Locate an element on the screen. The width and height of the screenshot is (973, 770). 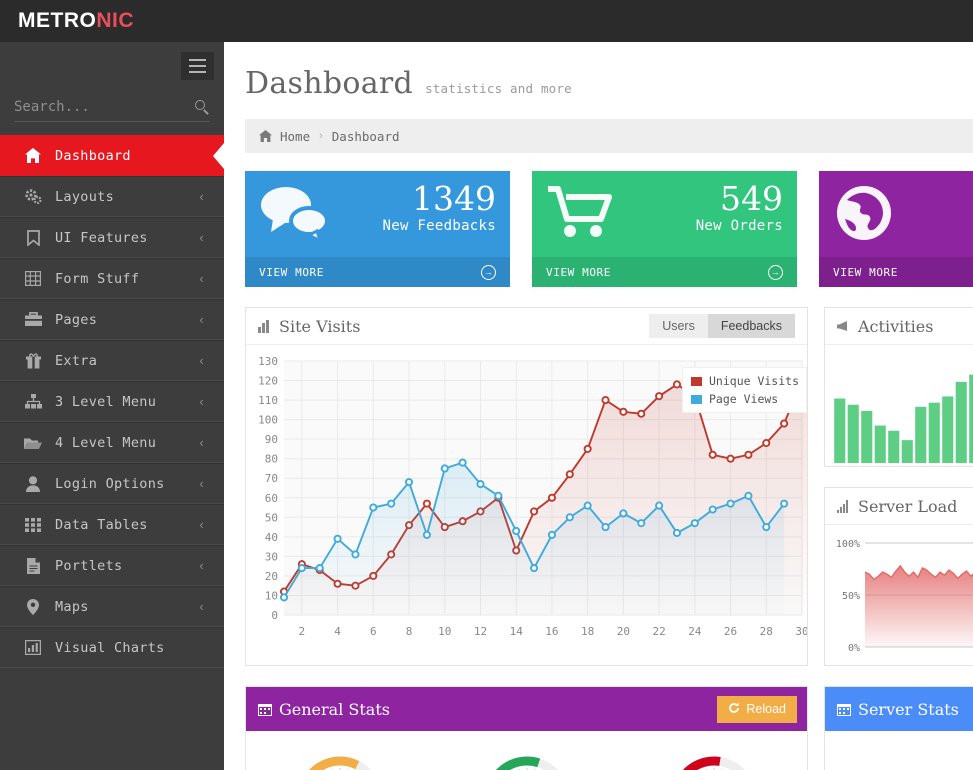
svg-text: 110 is located at coordinates (268, 400).